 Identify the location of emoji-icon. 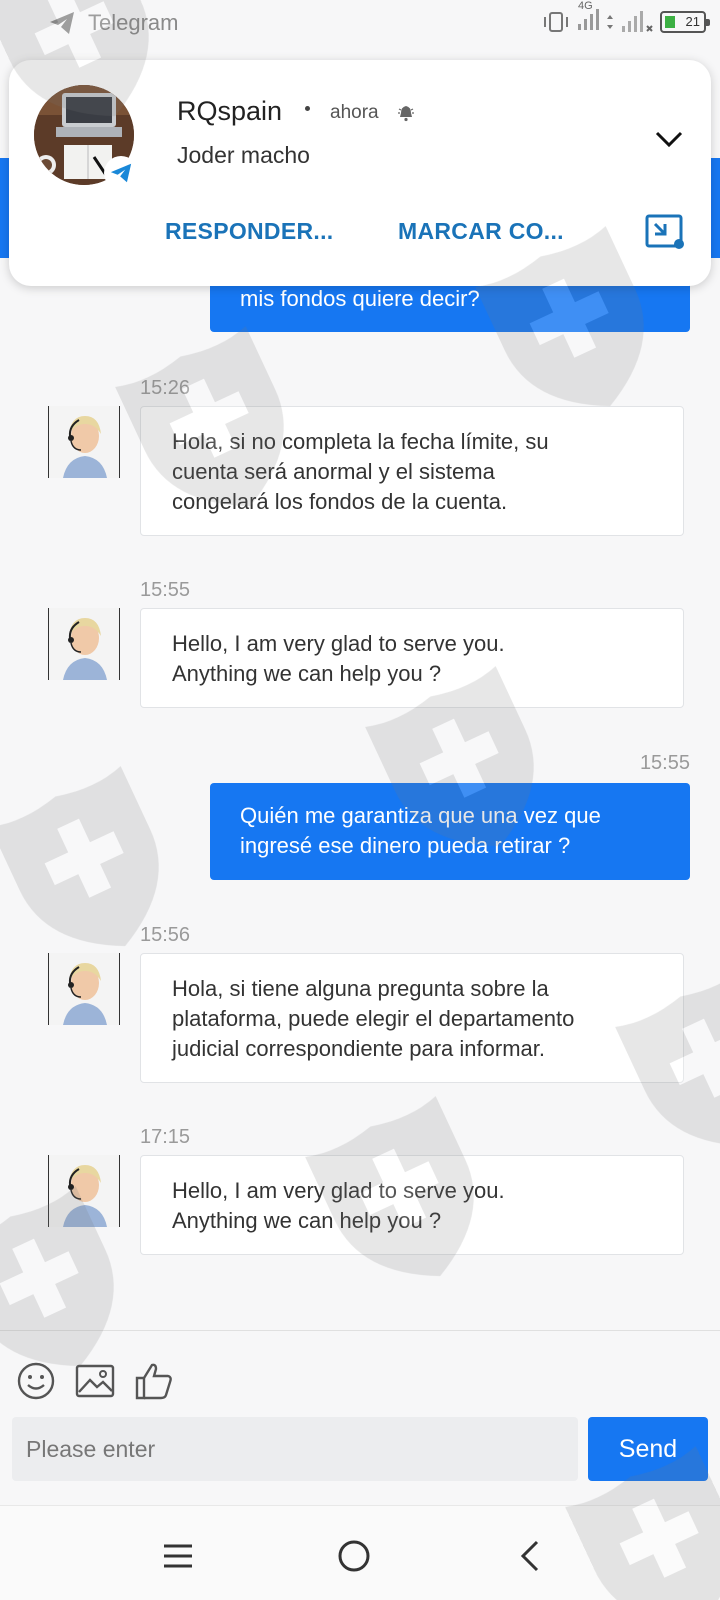
(36, 1381).